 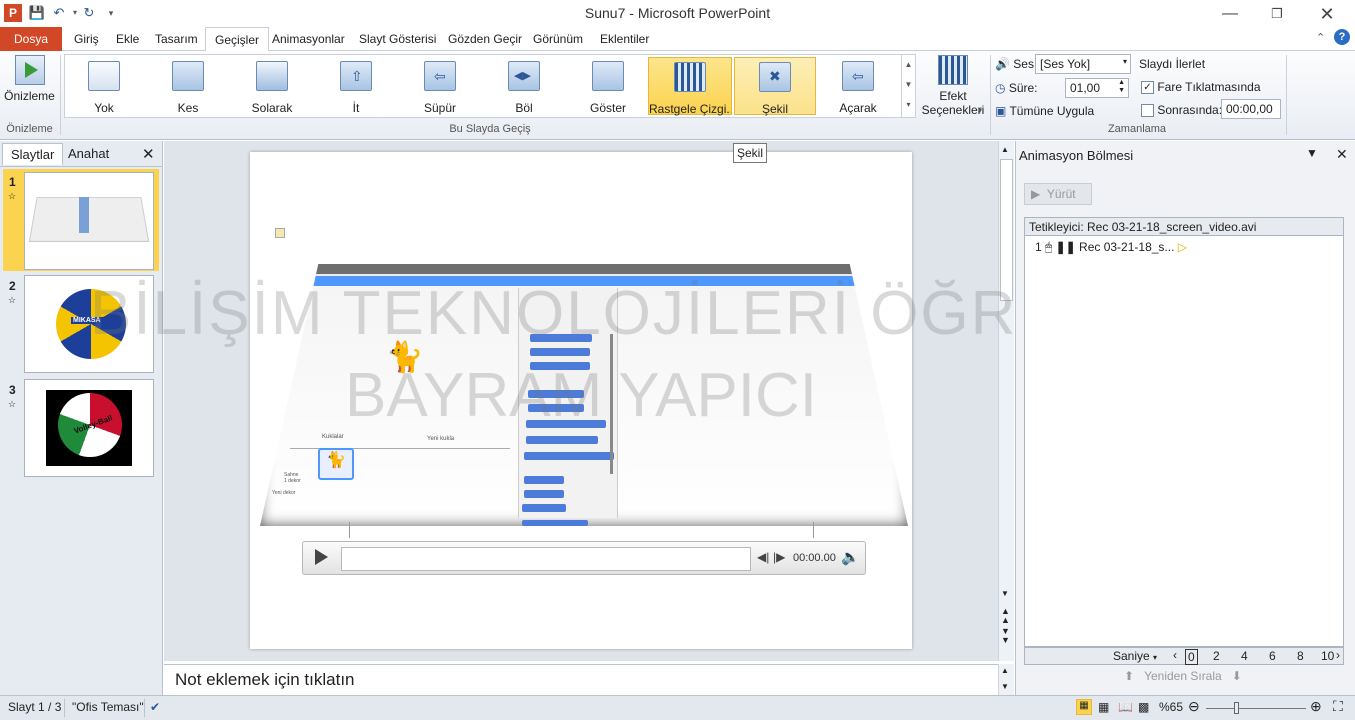 I want to click on timeline-right-icon: ›, so click(x=1338, y=655).